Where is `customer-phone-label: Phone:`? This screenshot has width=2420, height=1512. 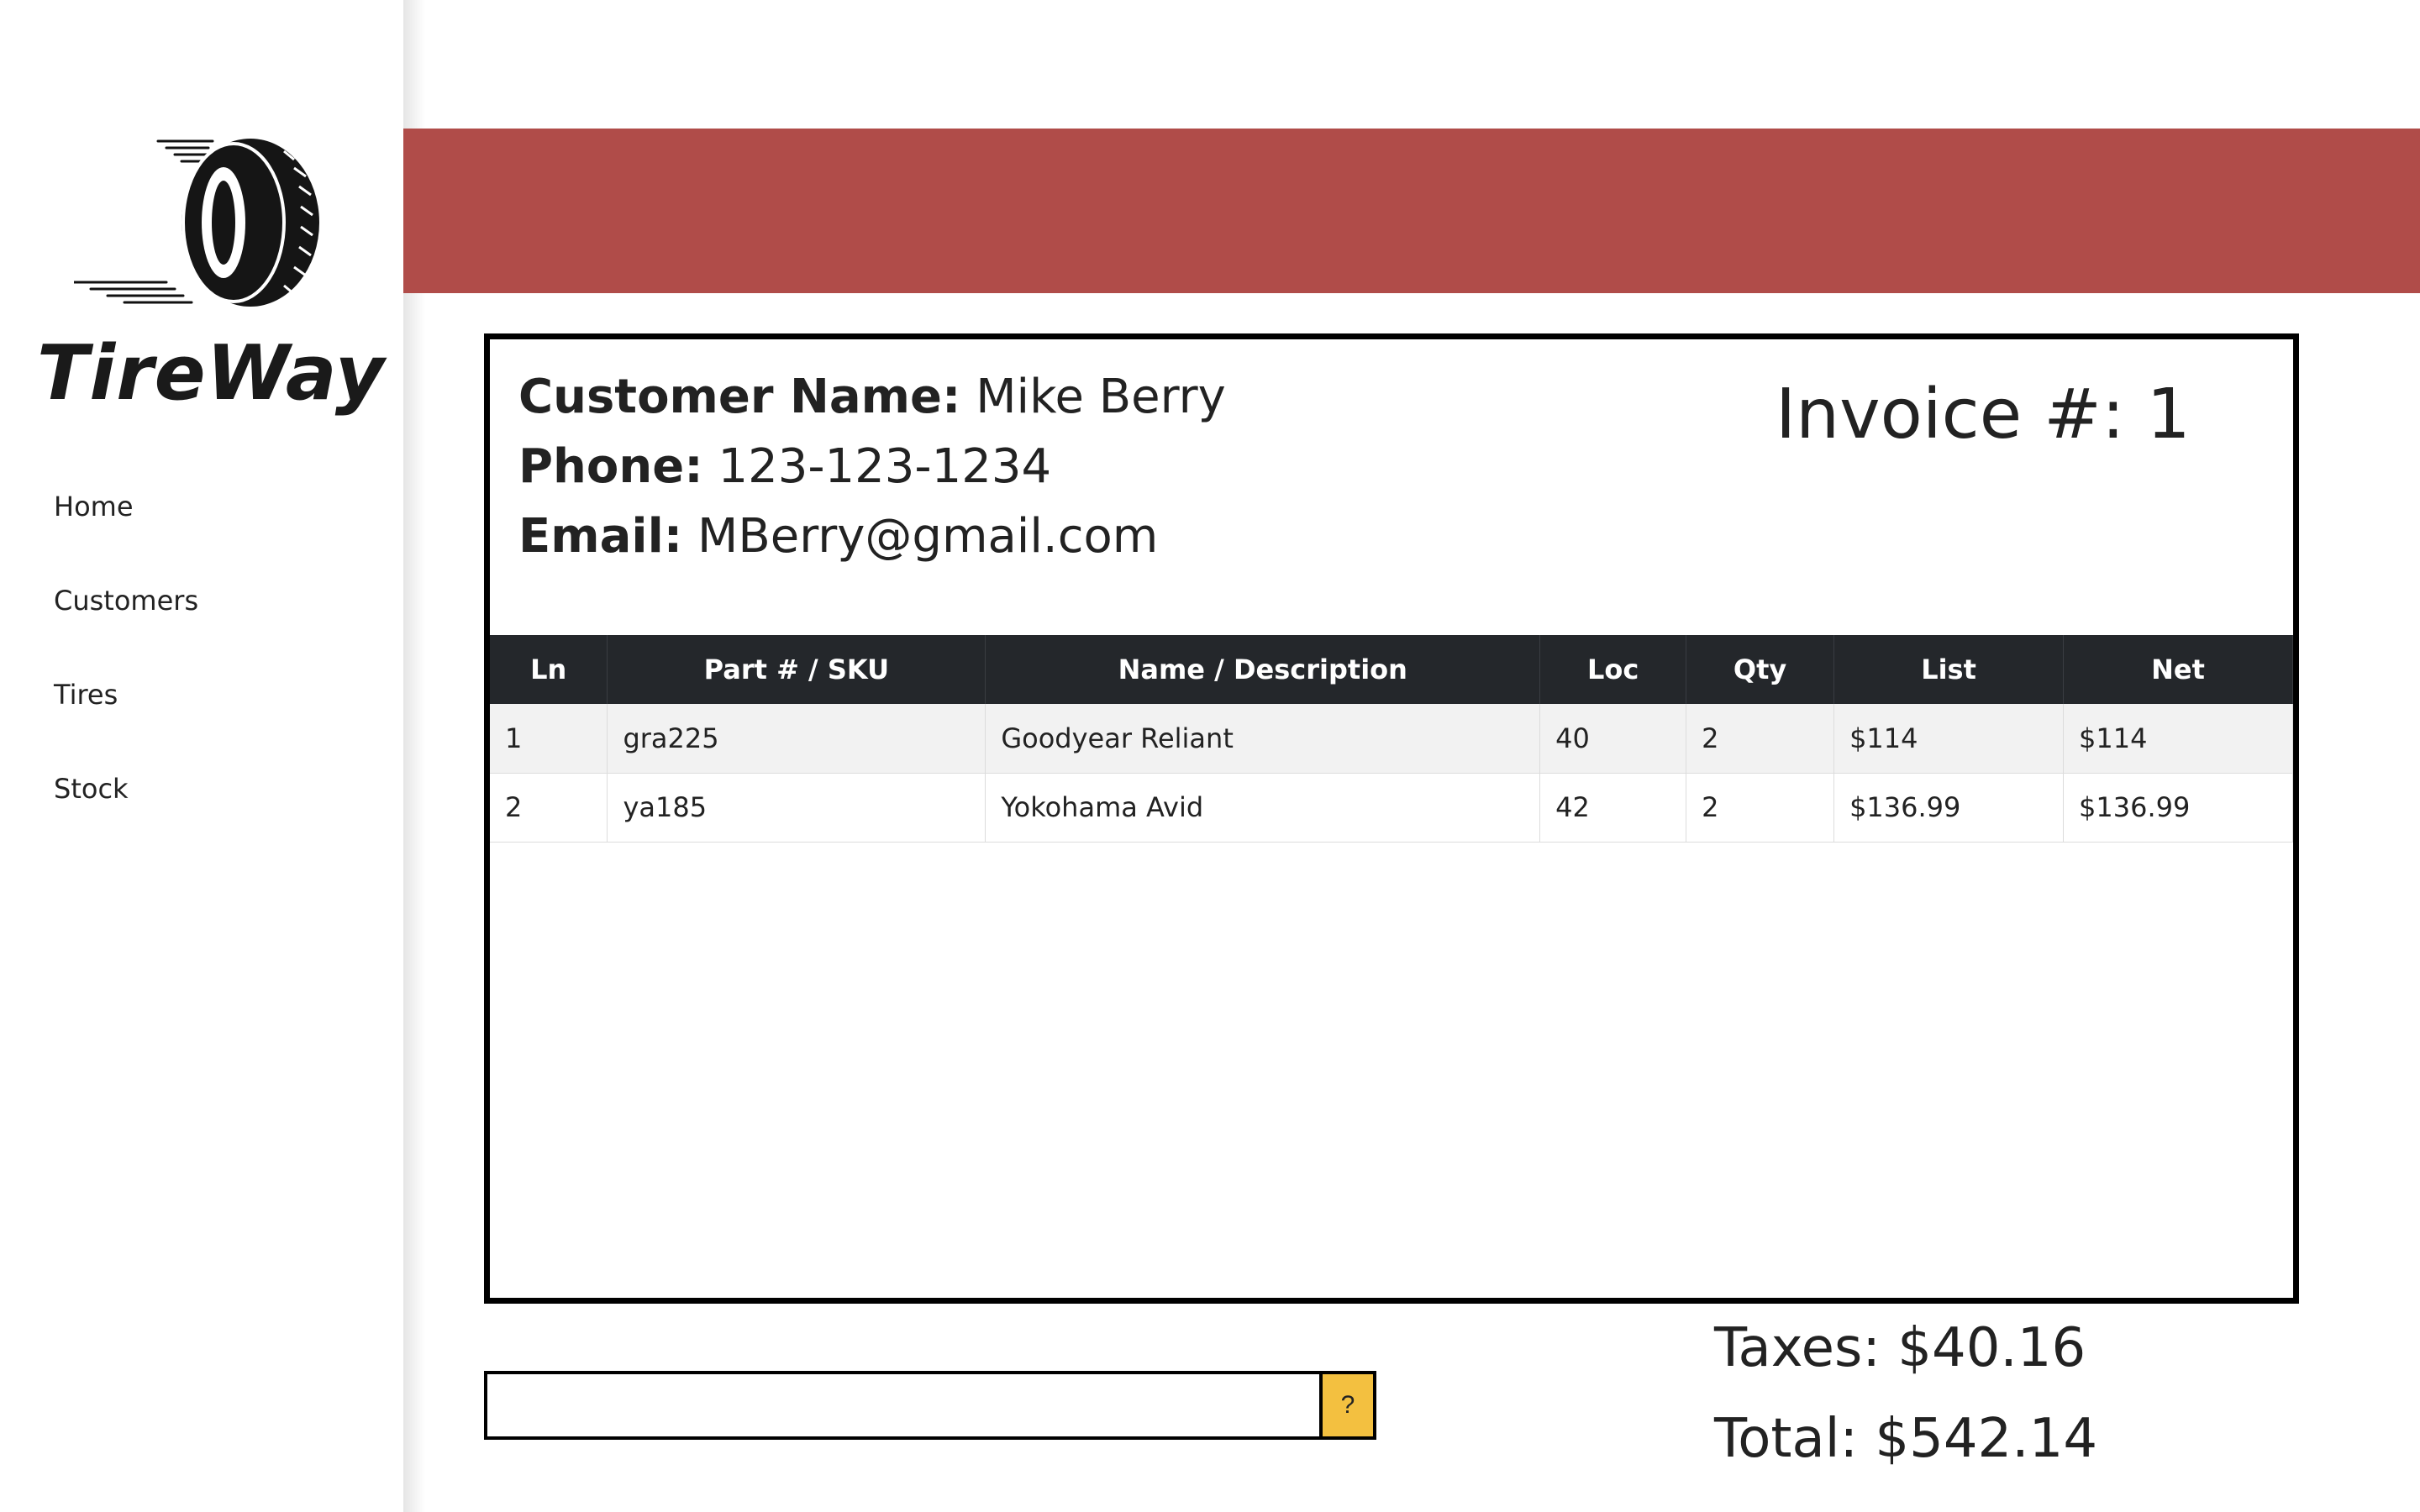
customer-phone-label: Phone: is located at coordinates (611, 466).